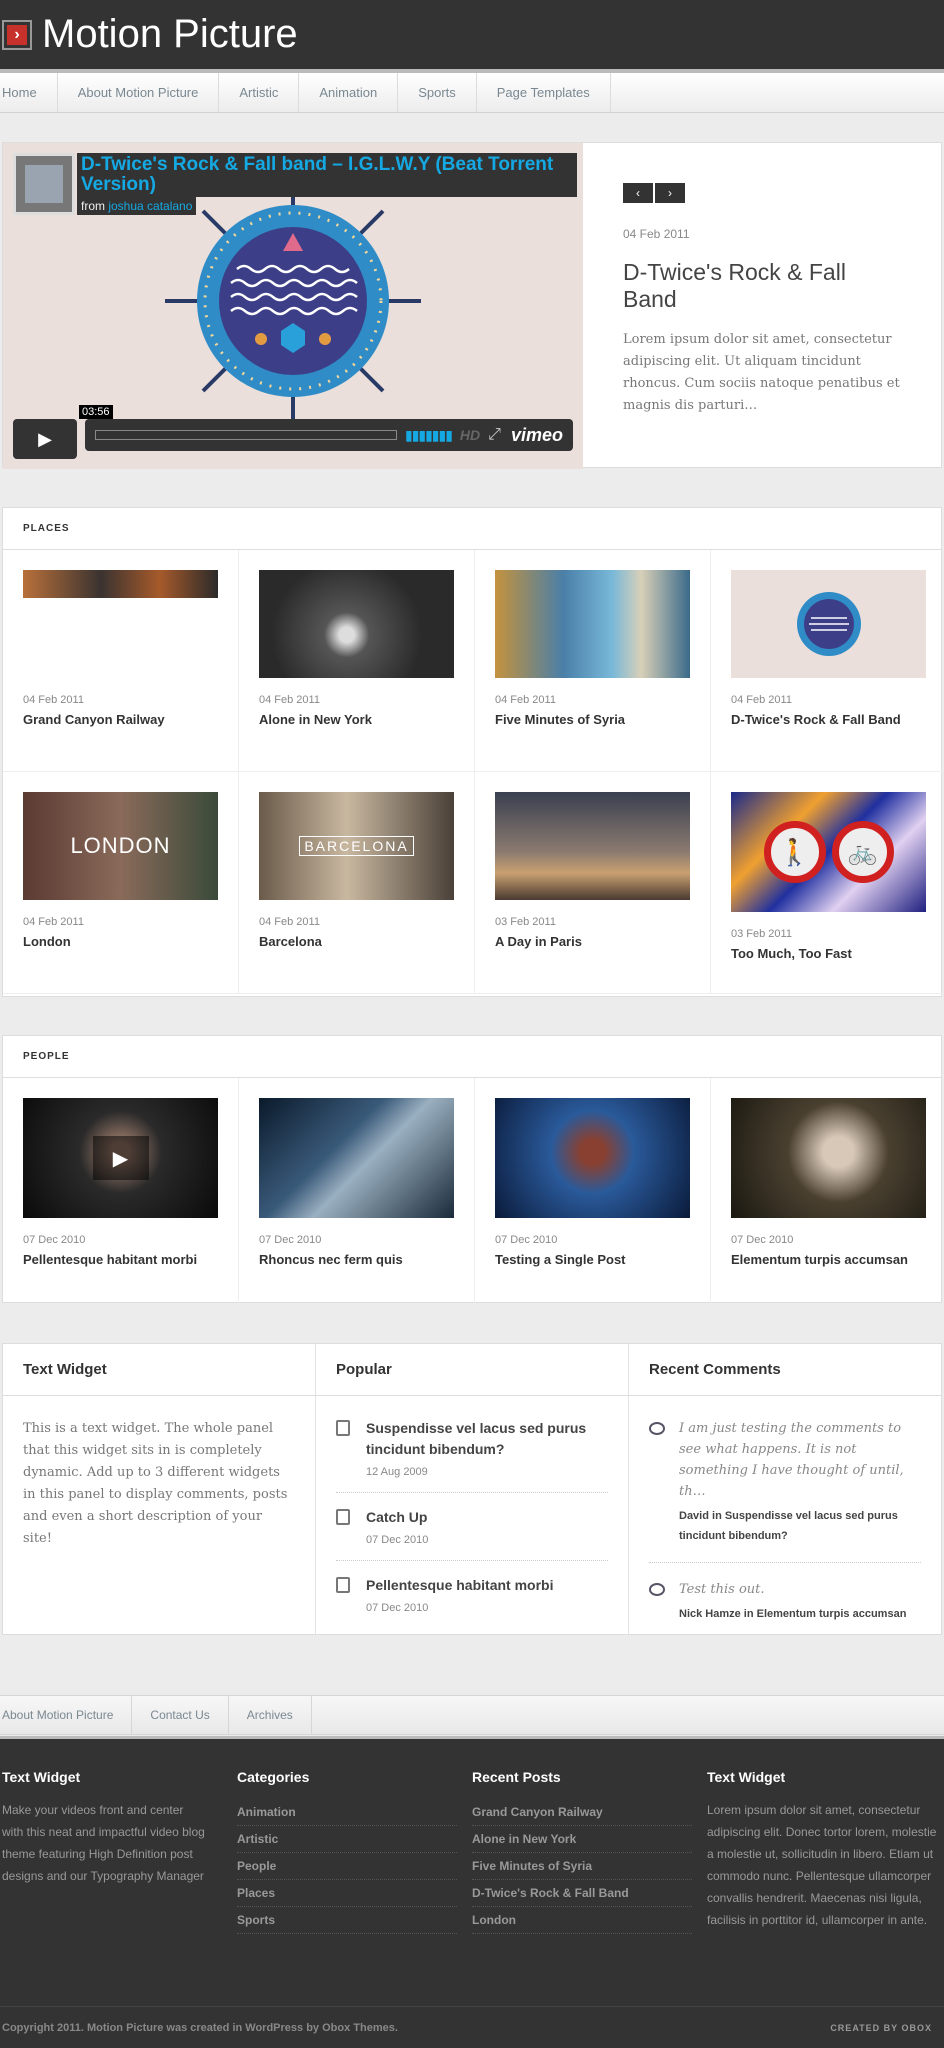  What do you see at coordinates (828, 852) in the screenshot?
I see `post-thumbnail: 🚶 🚲` at bounding box center [828, 852].